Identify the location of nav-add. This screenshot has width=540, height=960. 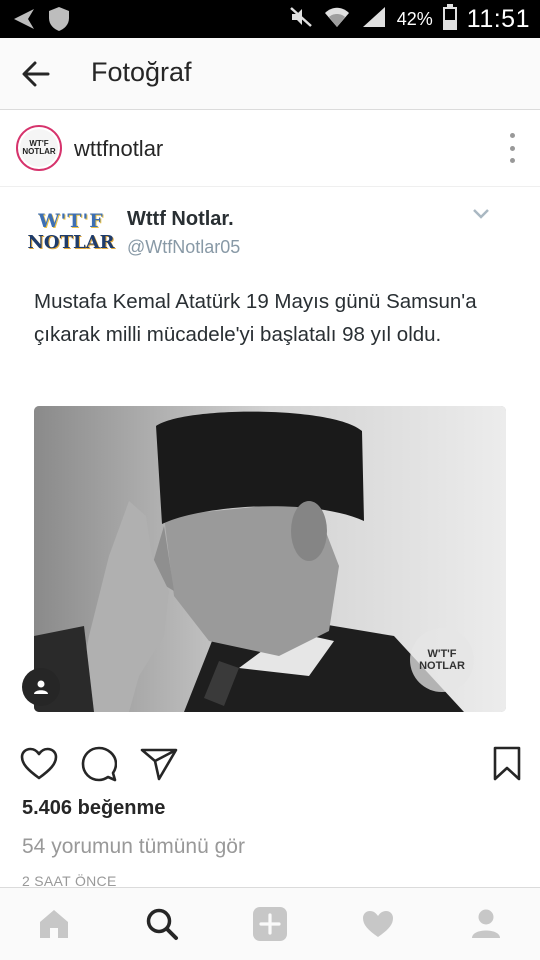
(270, 924).